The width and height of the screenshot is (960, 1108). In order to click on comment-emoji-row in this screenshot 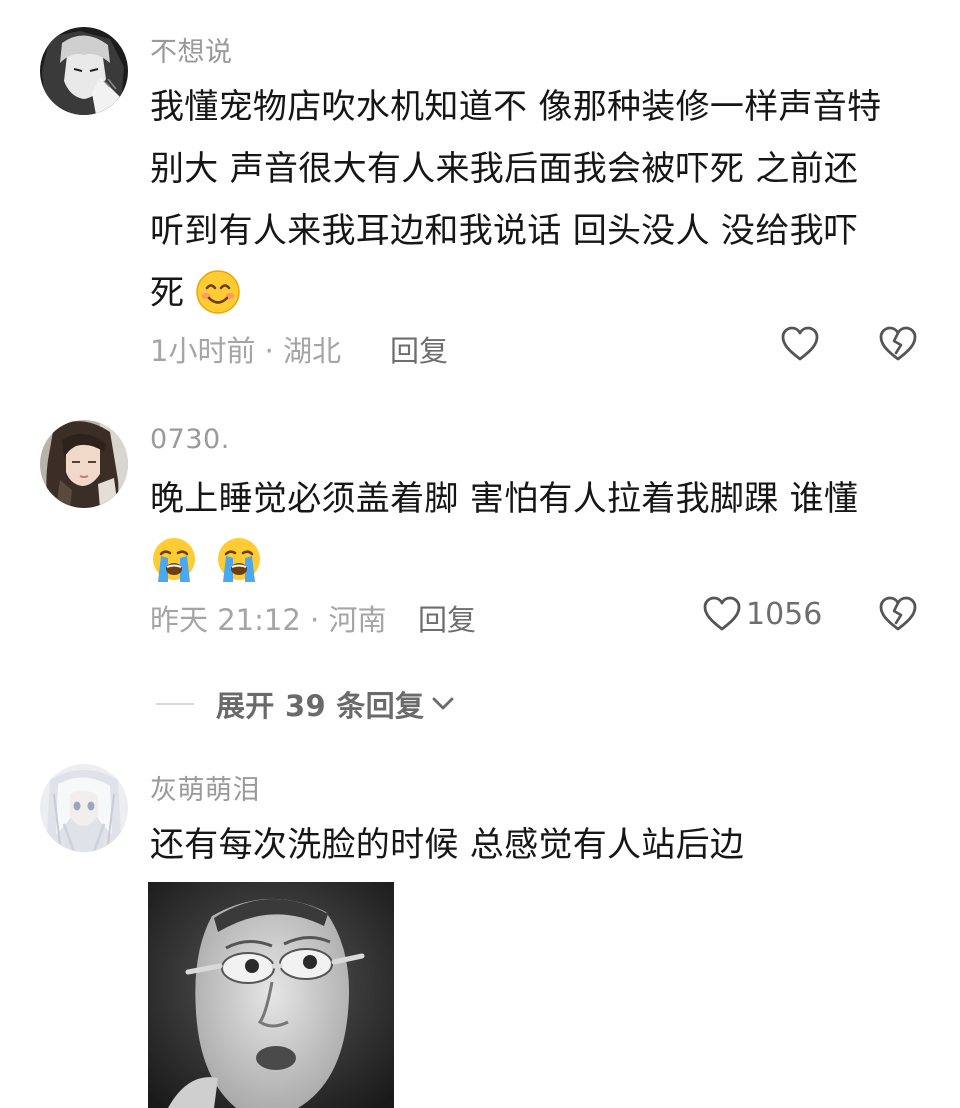, I will do `click(536, 561)`.